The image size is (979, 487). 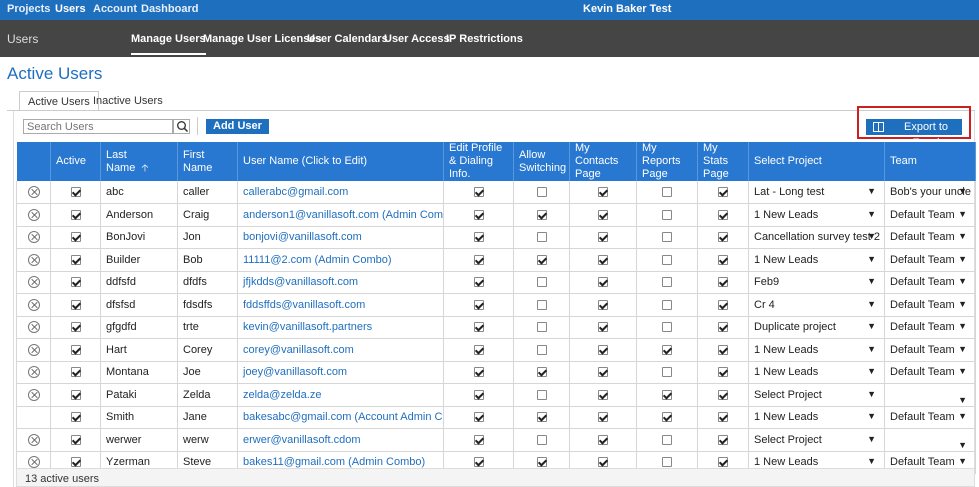 What do you see at coordinates (340, 161) in the screenshot?
I see `col-user-name: User Name (Click to Edit)` at bounding box center [340, 161].